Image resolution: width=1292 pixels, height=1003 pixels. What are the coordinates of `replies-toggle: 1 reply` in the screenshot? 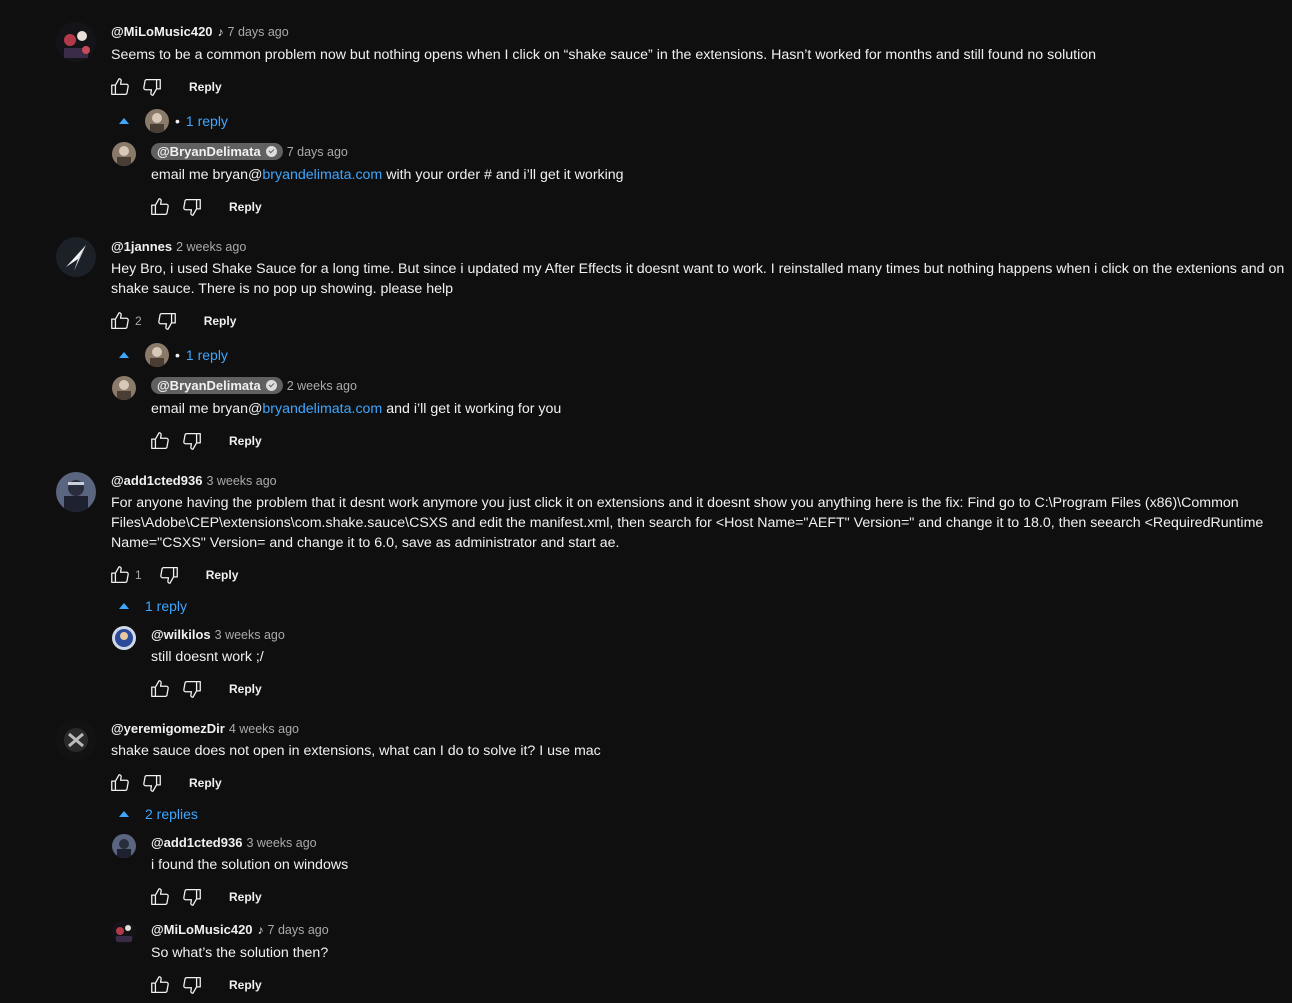 It's located at (153, 606).